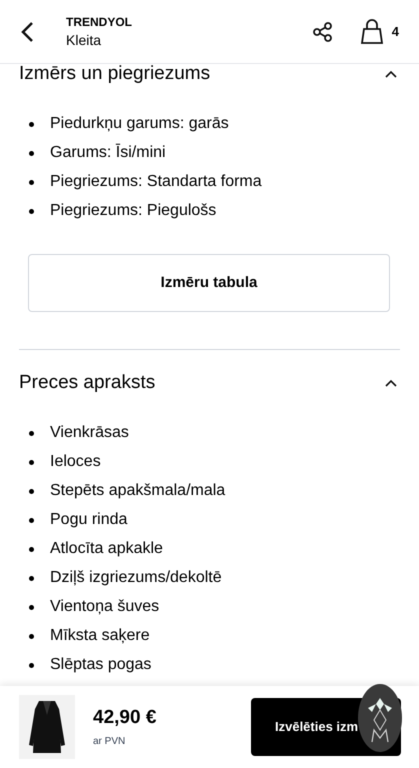 This screenshot has width=419, height=768. I want to click on list-item: Atlocīta apkakle, so click(106, 549).